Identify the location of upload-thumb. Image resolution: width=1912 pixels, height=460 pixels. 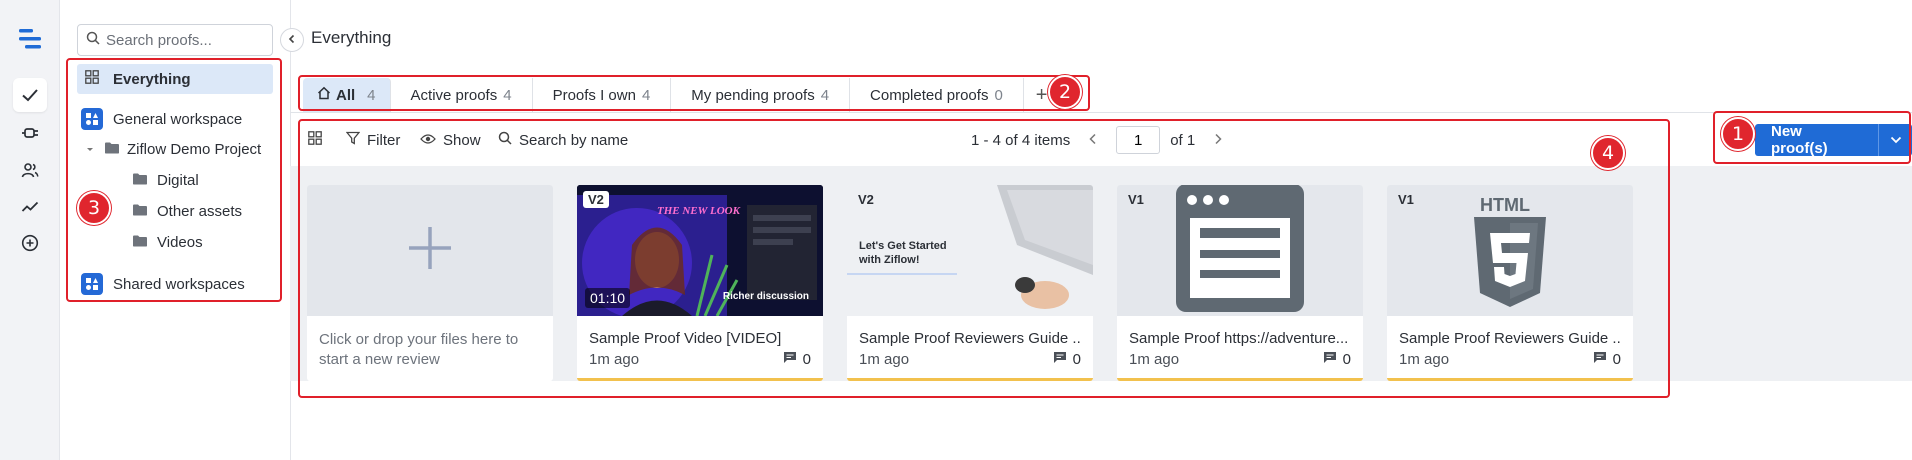
(430, 250).